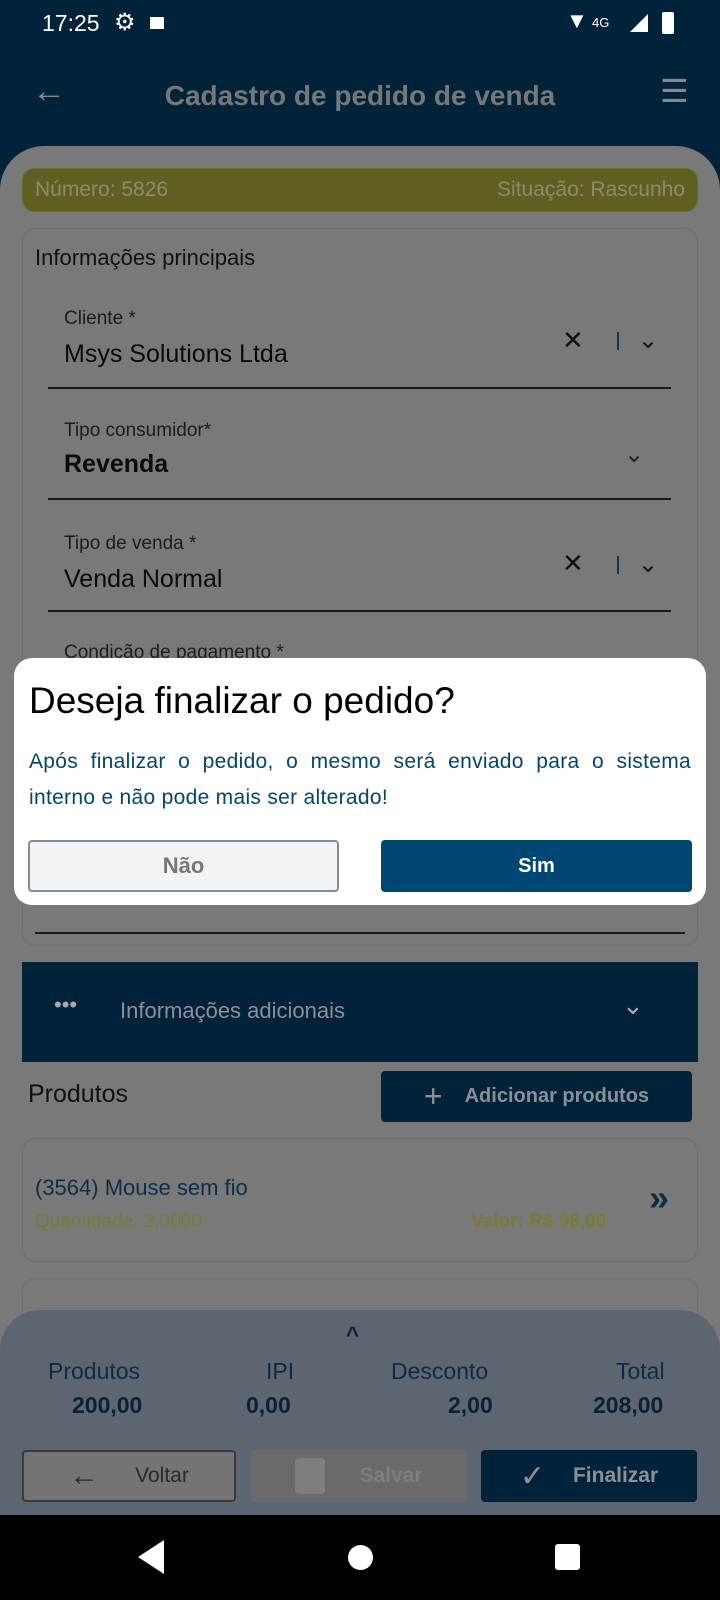 The height and width of the screenshot is (1600, 720). I want to click on total-label: Desconto, so click(440, 1371).